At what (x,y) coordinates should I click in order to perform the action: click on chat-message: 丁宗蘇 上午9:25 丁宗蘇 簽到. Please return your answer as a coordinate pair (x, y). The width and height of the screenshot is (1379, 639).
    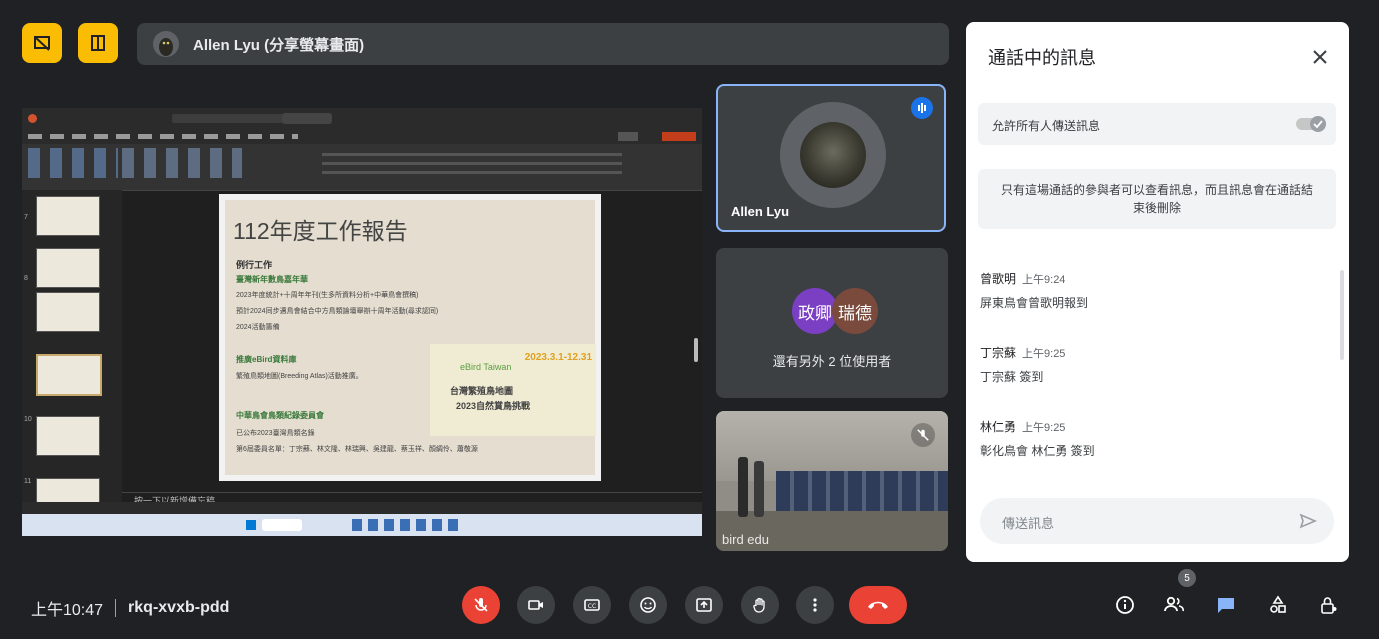
    Looking at the image, I should click on (1023, 365).